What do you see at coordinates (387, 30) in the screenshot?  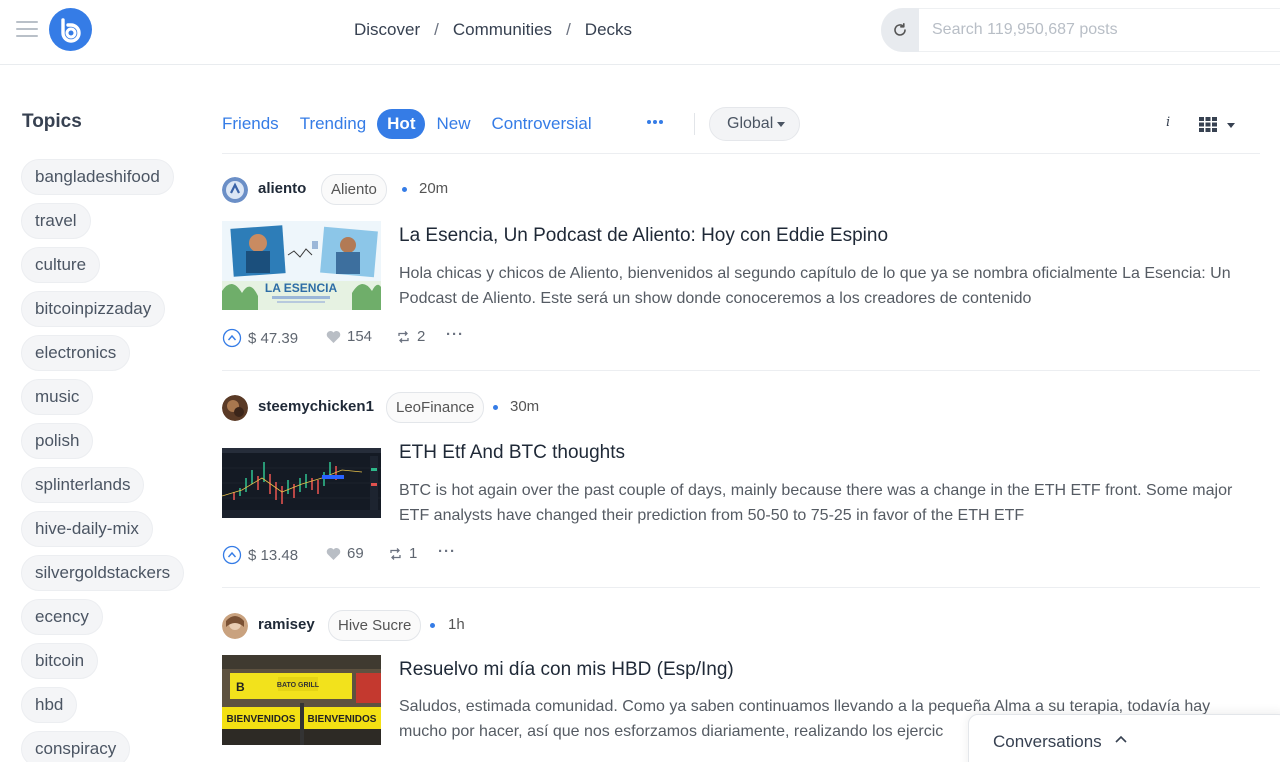 I see `breadcrumb-discover: Discover` at bounding box center [387, 30].